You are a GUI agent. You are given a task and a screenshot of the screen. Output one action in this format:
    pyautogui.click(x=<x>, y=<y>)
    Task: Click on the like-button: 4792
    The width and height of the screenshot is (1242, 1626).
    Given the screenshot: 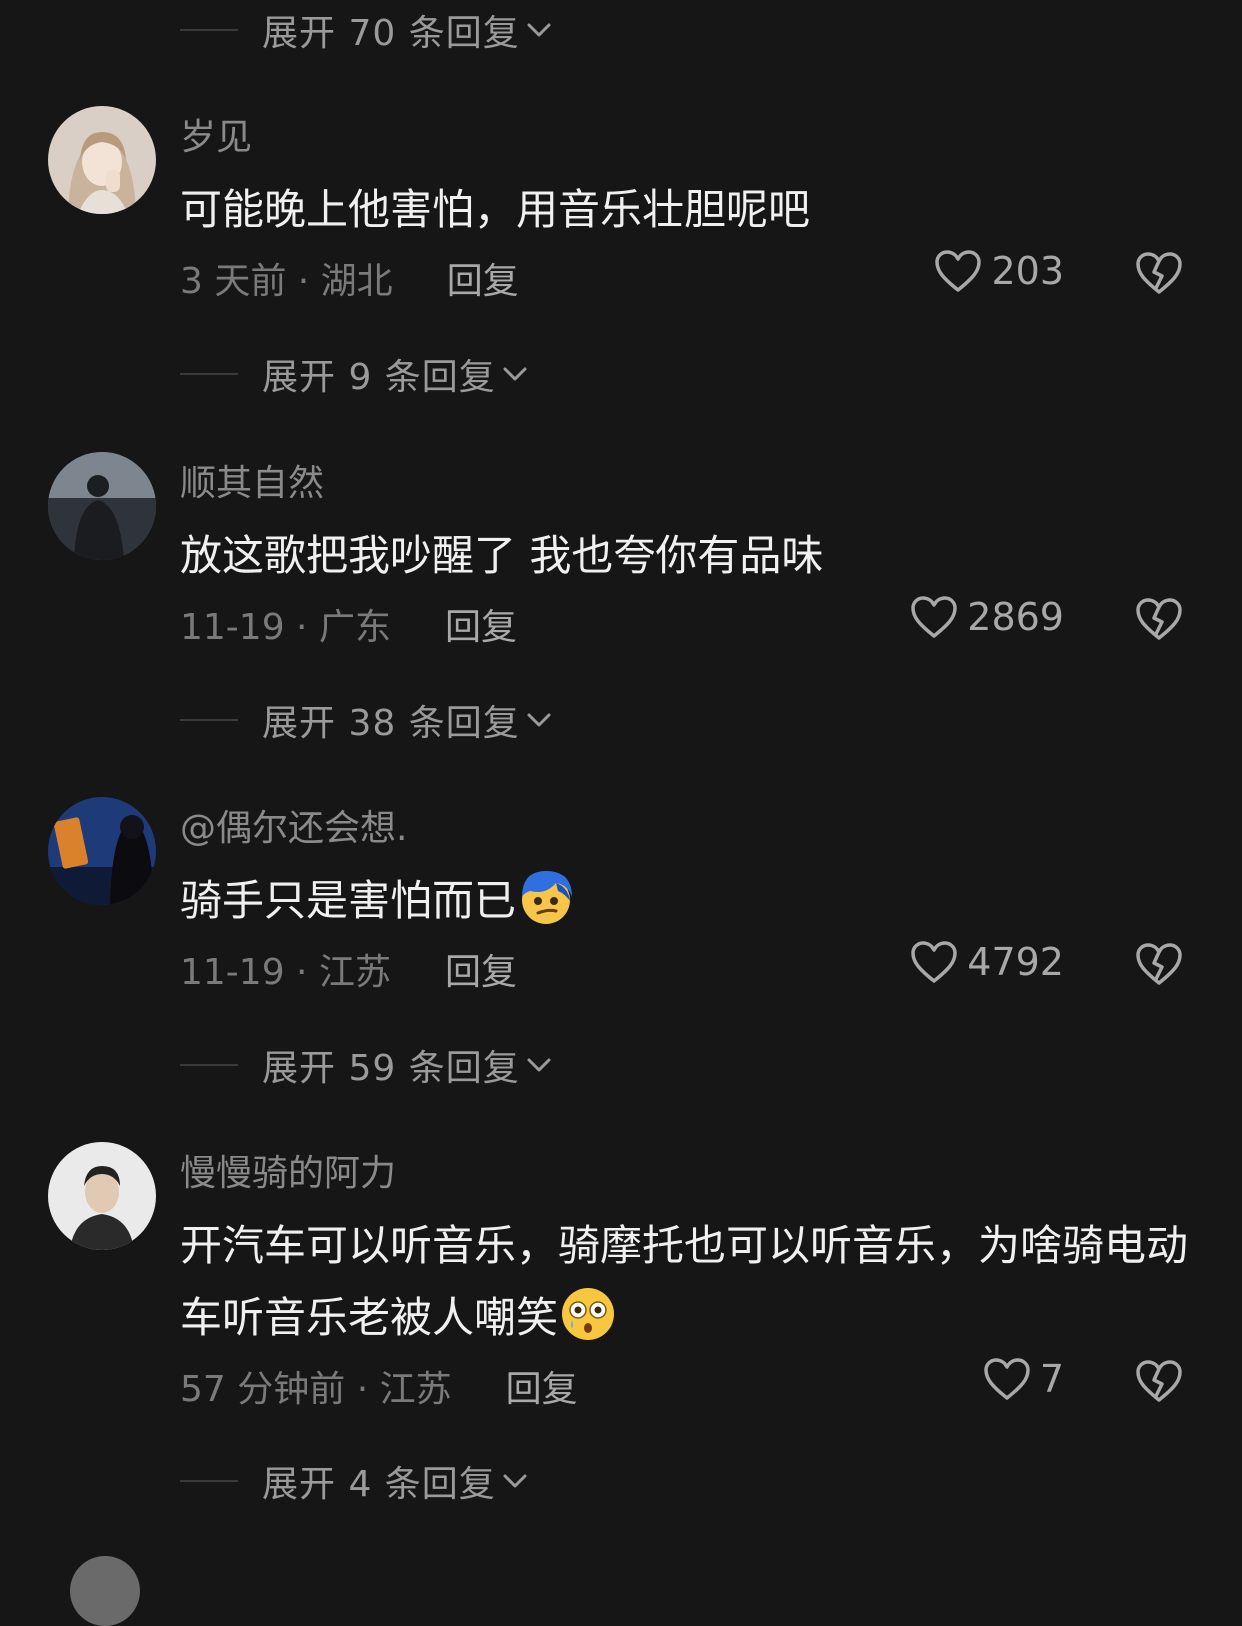 What is the action you would take?
    pyautogui.click(x=986, y=962)
    